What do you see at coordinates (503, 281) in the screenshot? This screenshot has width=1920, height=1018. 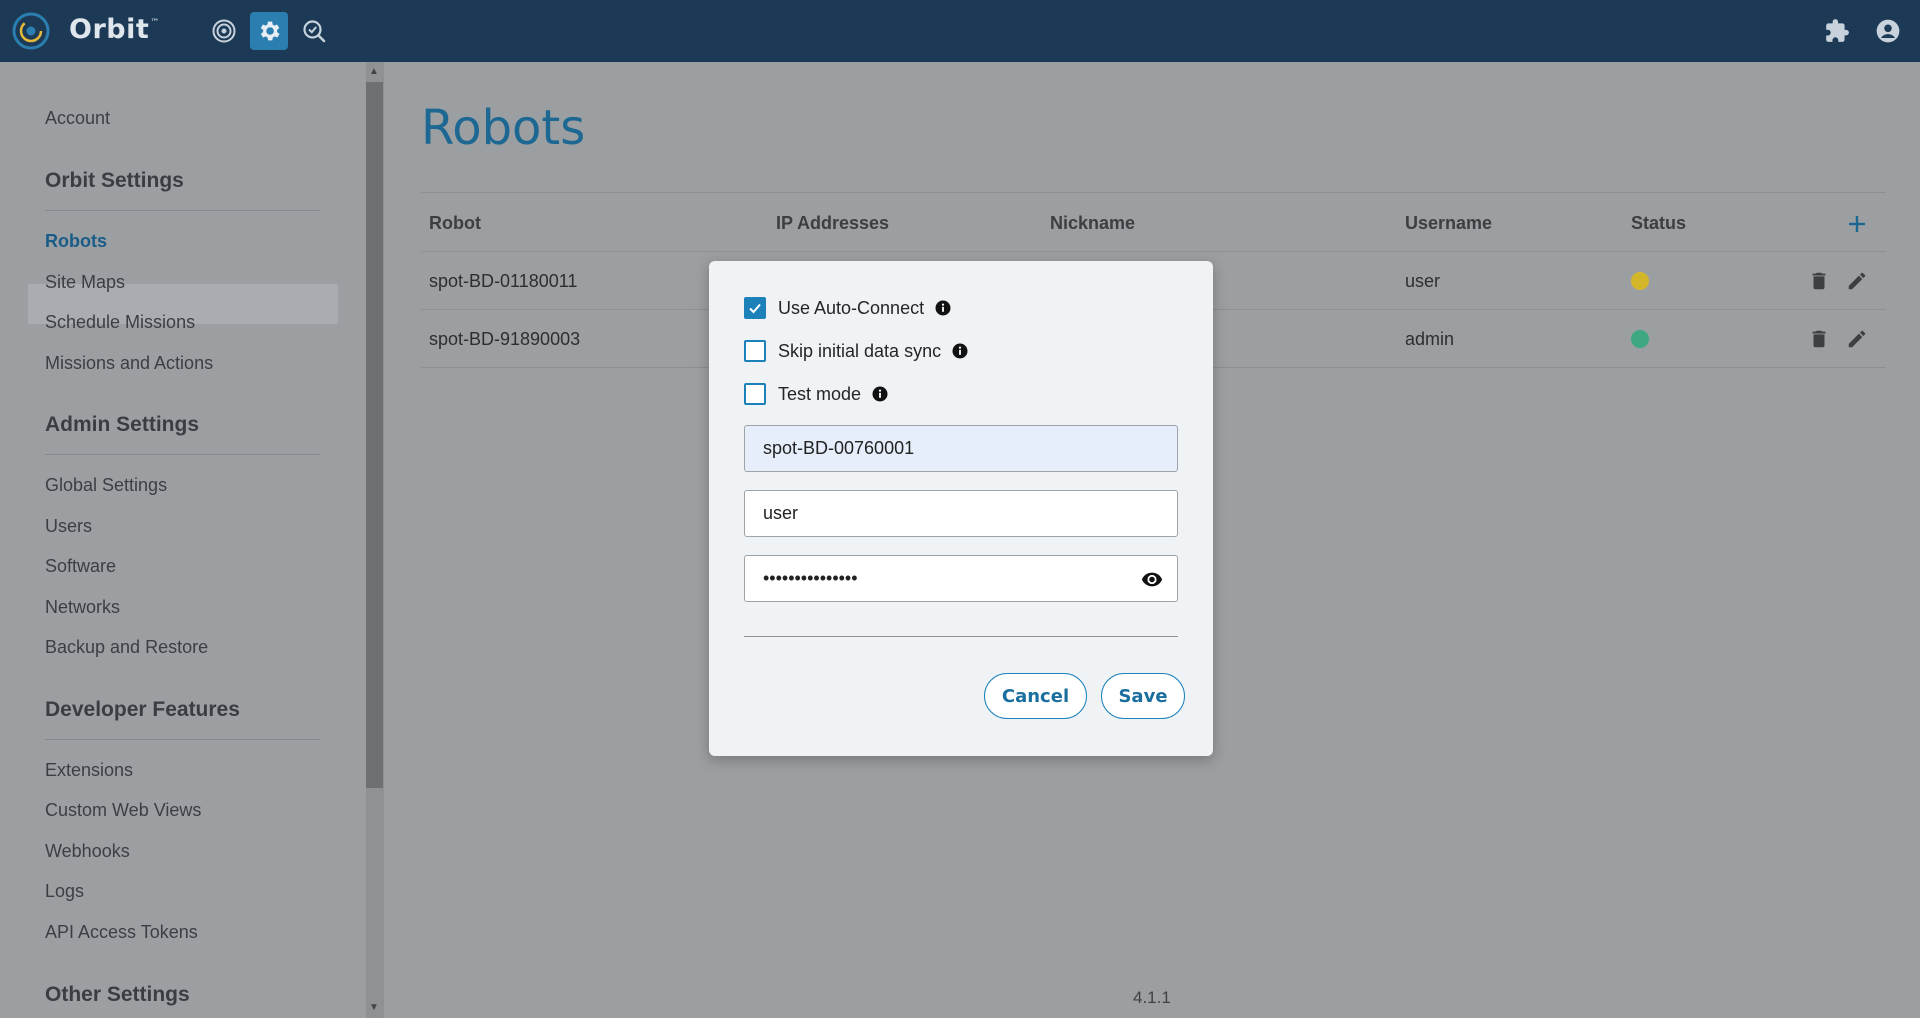 I see `robot-name-cell: spot-BD-01180011` at bounding box center [503, 281].